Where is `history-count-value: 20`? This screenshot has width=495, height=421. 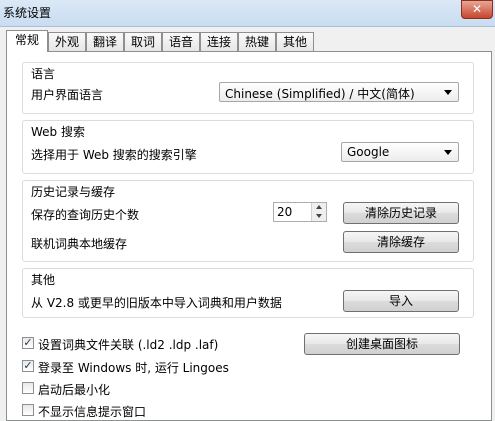
history-count-value: 20 is located at coordinates (285, 212).